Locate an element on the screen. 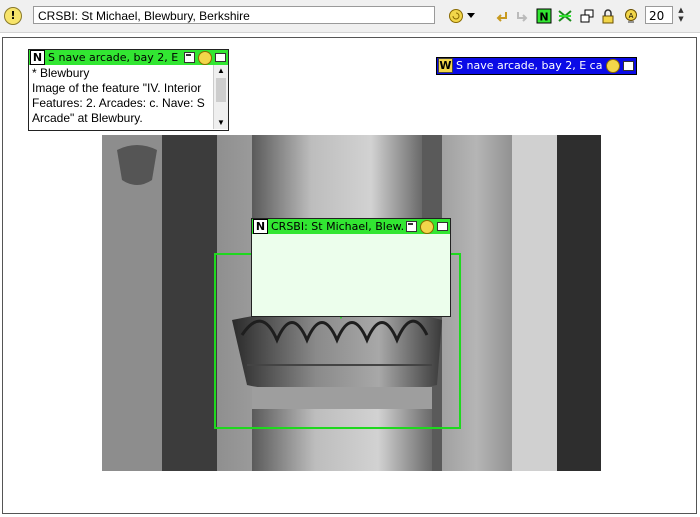 The width and height of the screenshot is (700, 517). zoom-stepper: ▲ ▼ is located at coordinates (681, 15).